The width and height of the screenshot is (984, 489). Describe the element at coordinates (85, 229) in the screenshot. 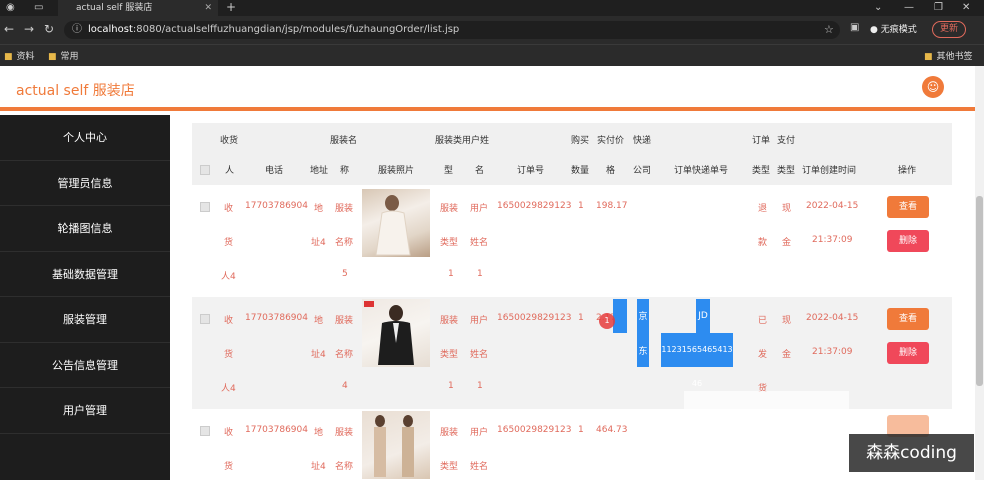

I see `sidebar-item-carousel-info: 轮播图信息` at that location.